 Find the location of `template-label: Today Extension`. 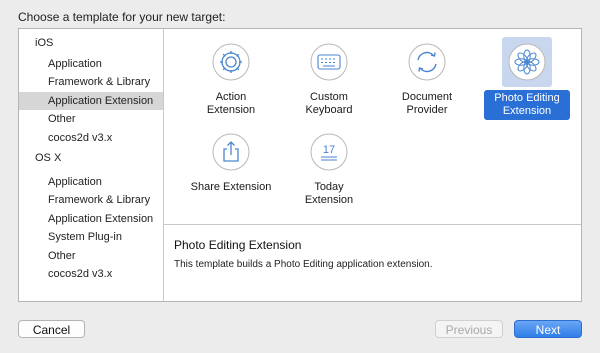

template-label: Today Extension is located at coordinates (329, 193).